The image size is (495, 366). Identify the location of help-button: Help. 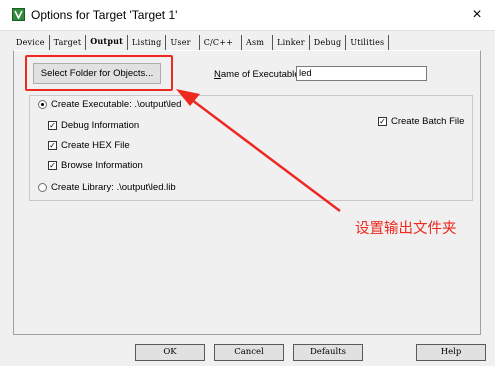
(451, 352).